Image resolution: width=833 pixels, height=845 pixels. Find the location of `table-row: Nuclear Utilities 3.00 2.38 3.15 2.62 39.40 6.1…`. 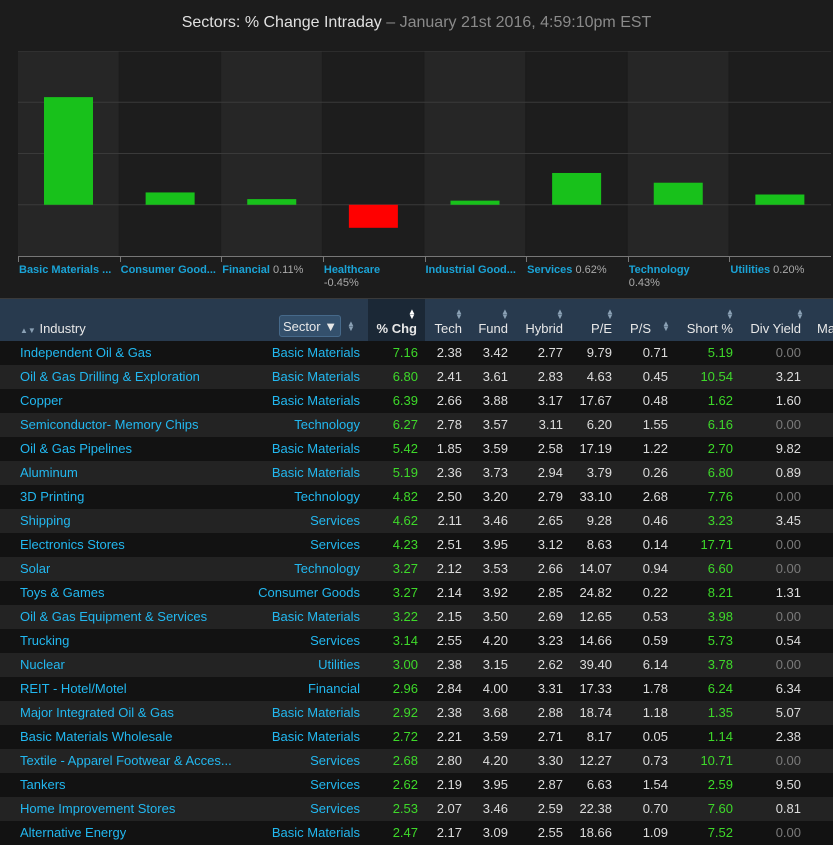

table-row: Nuclear Utilities 3.00 2.38 3.15 2.62 39.40 6.1… is located at coordinates (416, 665).